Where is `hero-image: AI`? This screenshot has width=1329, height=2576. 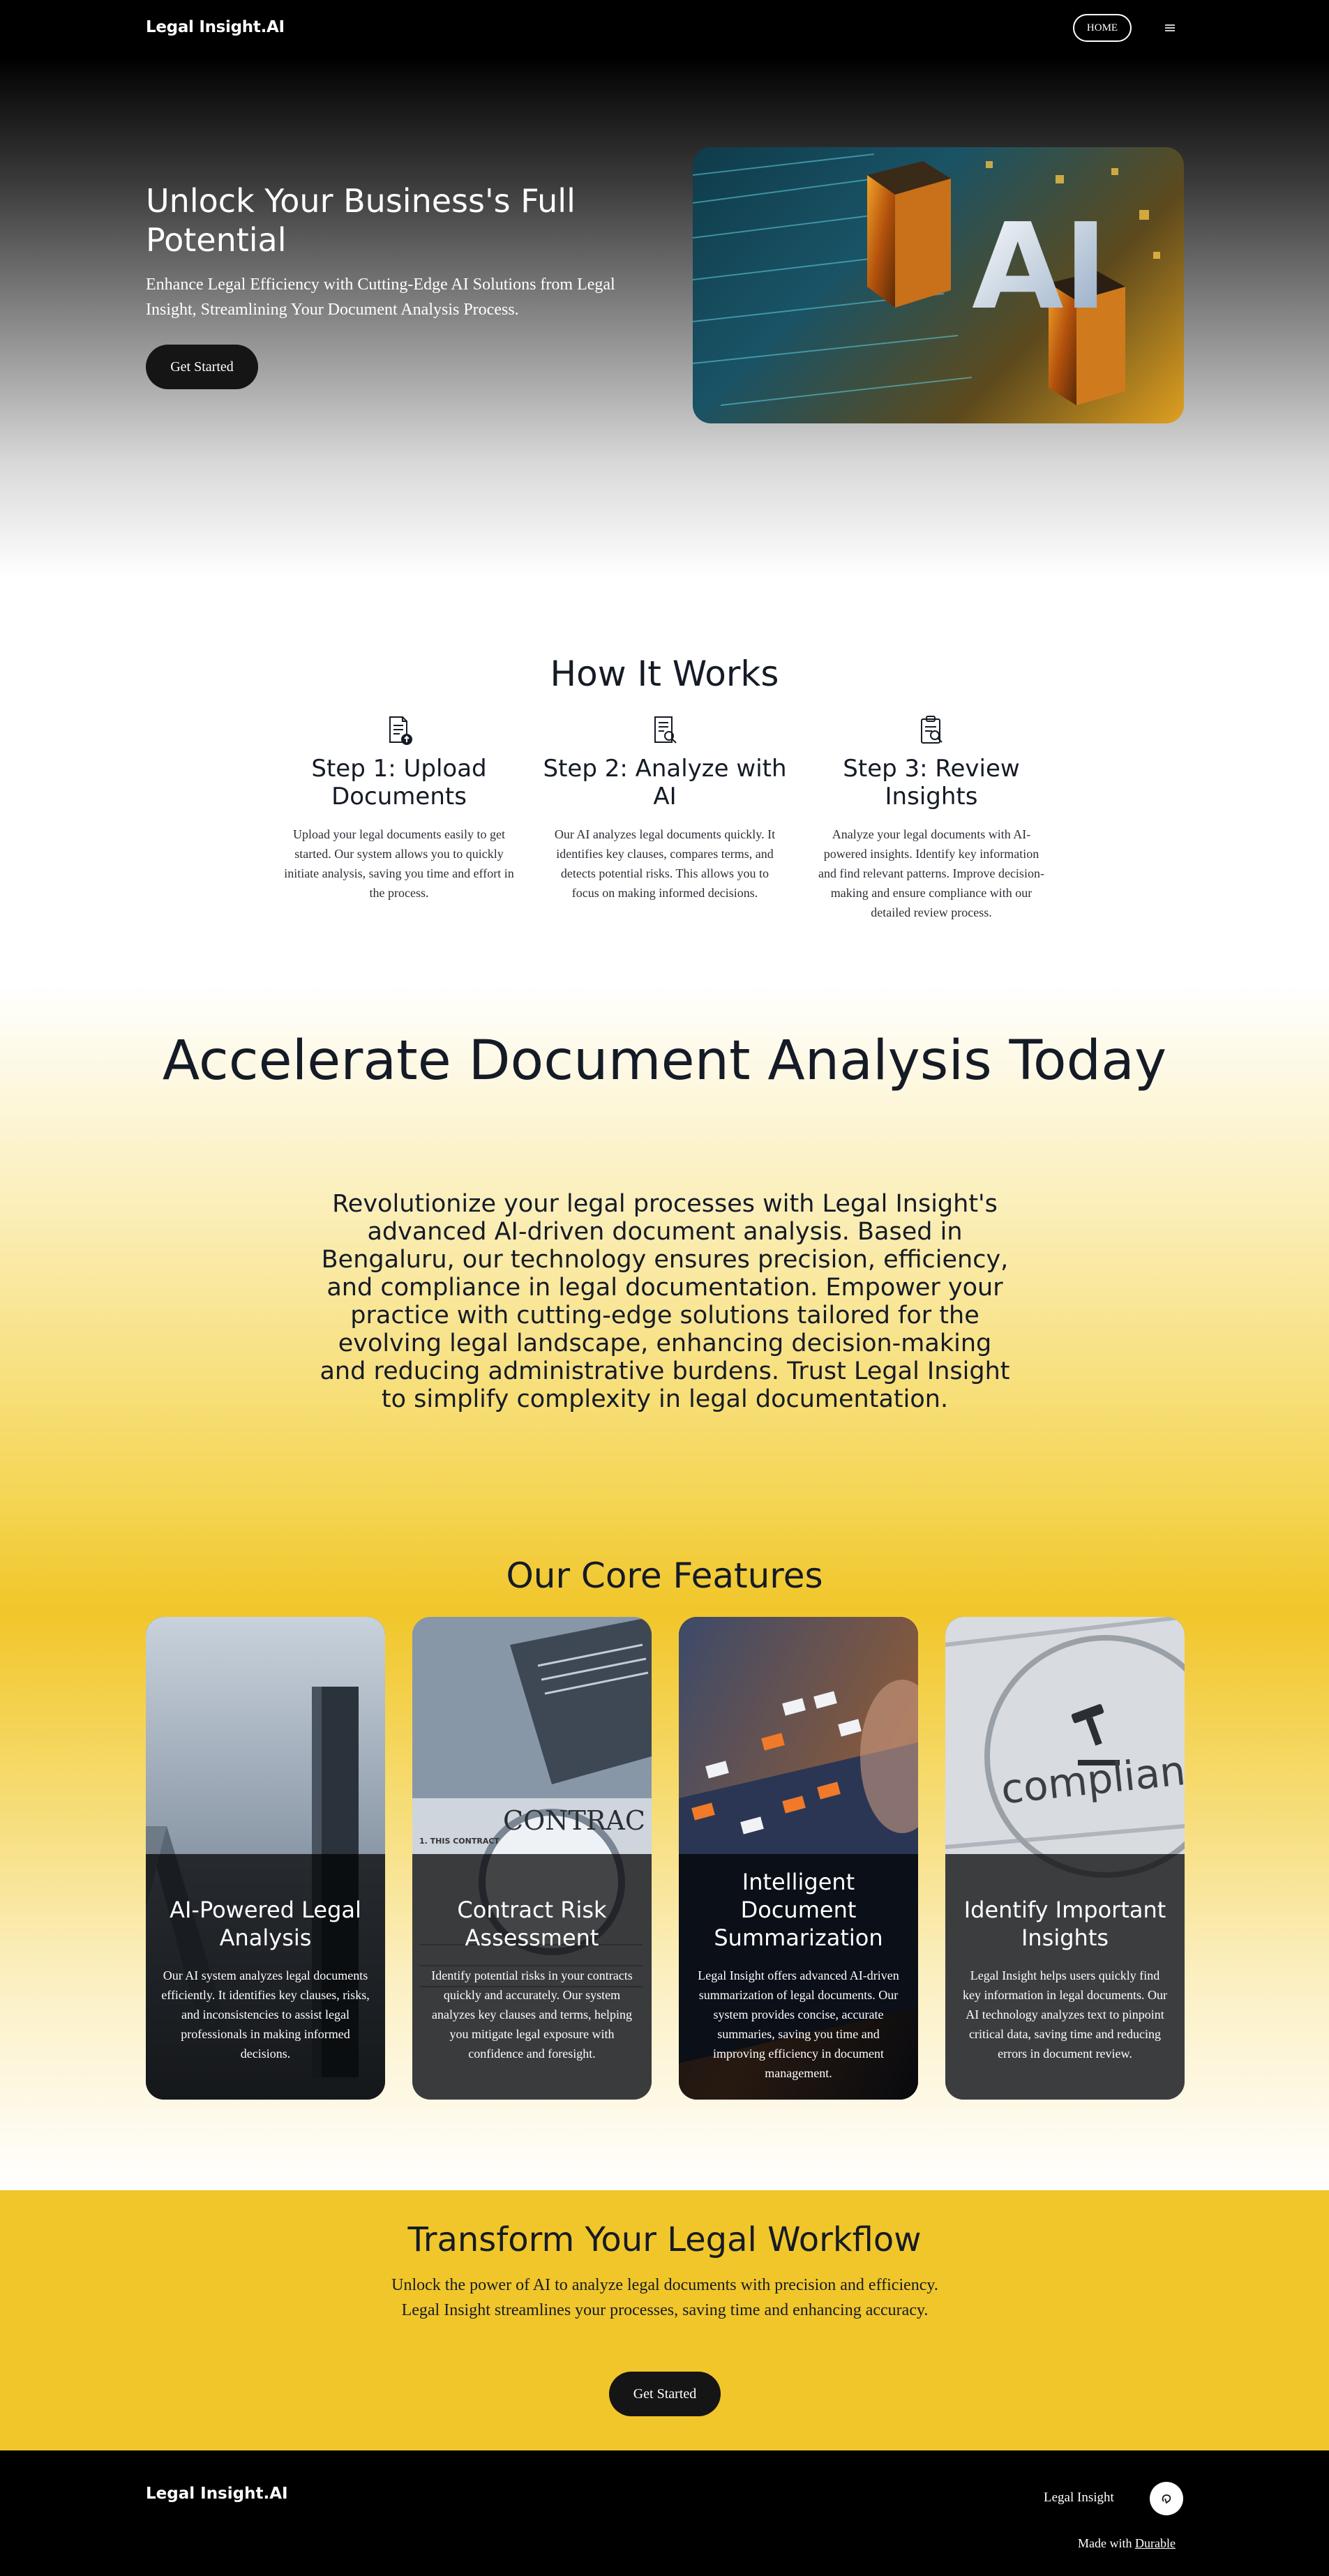
hero-image: AI is located at coordinates (938, 285).